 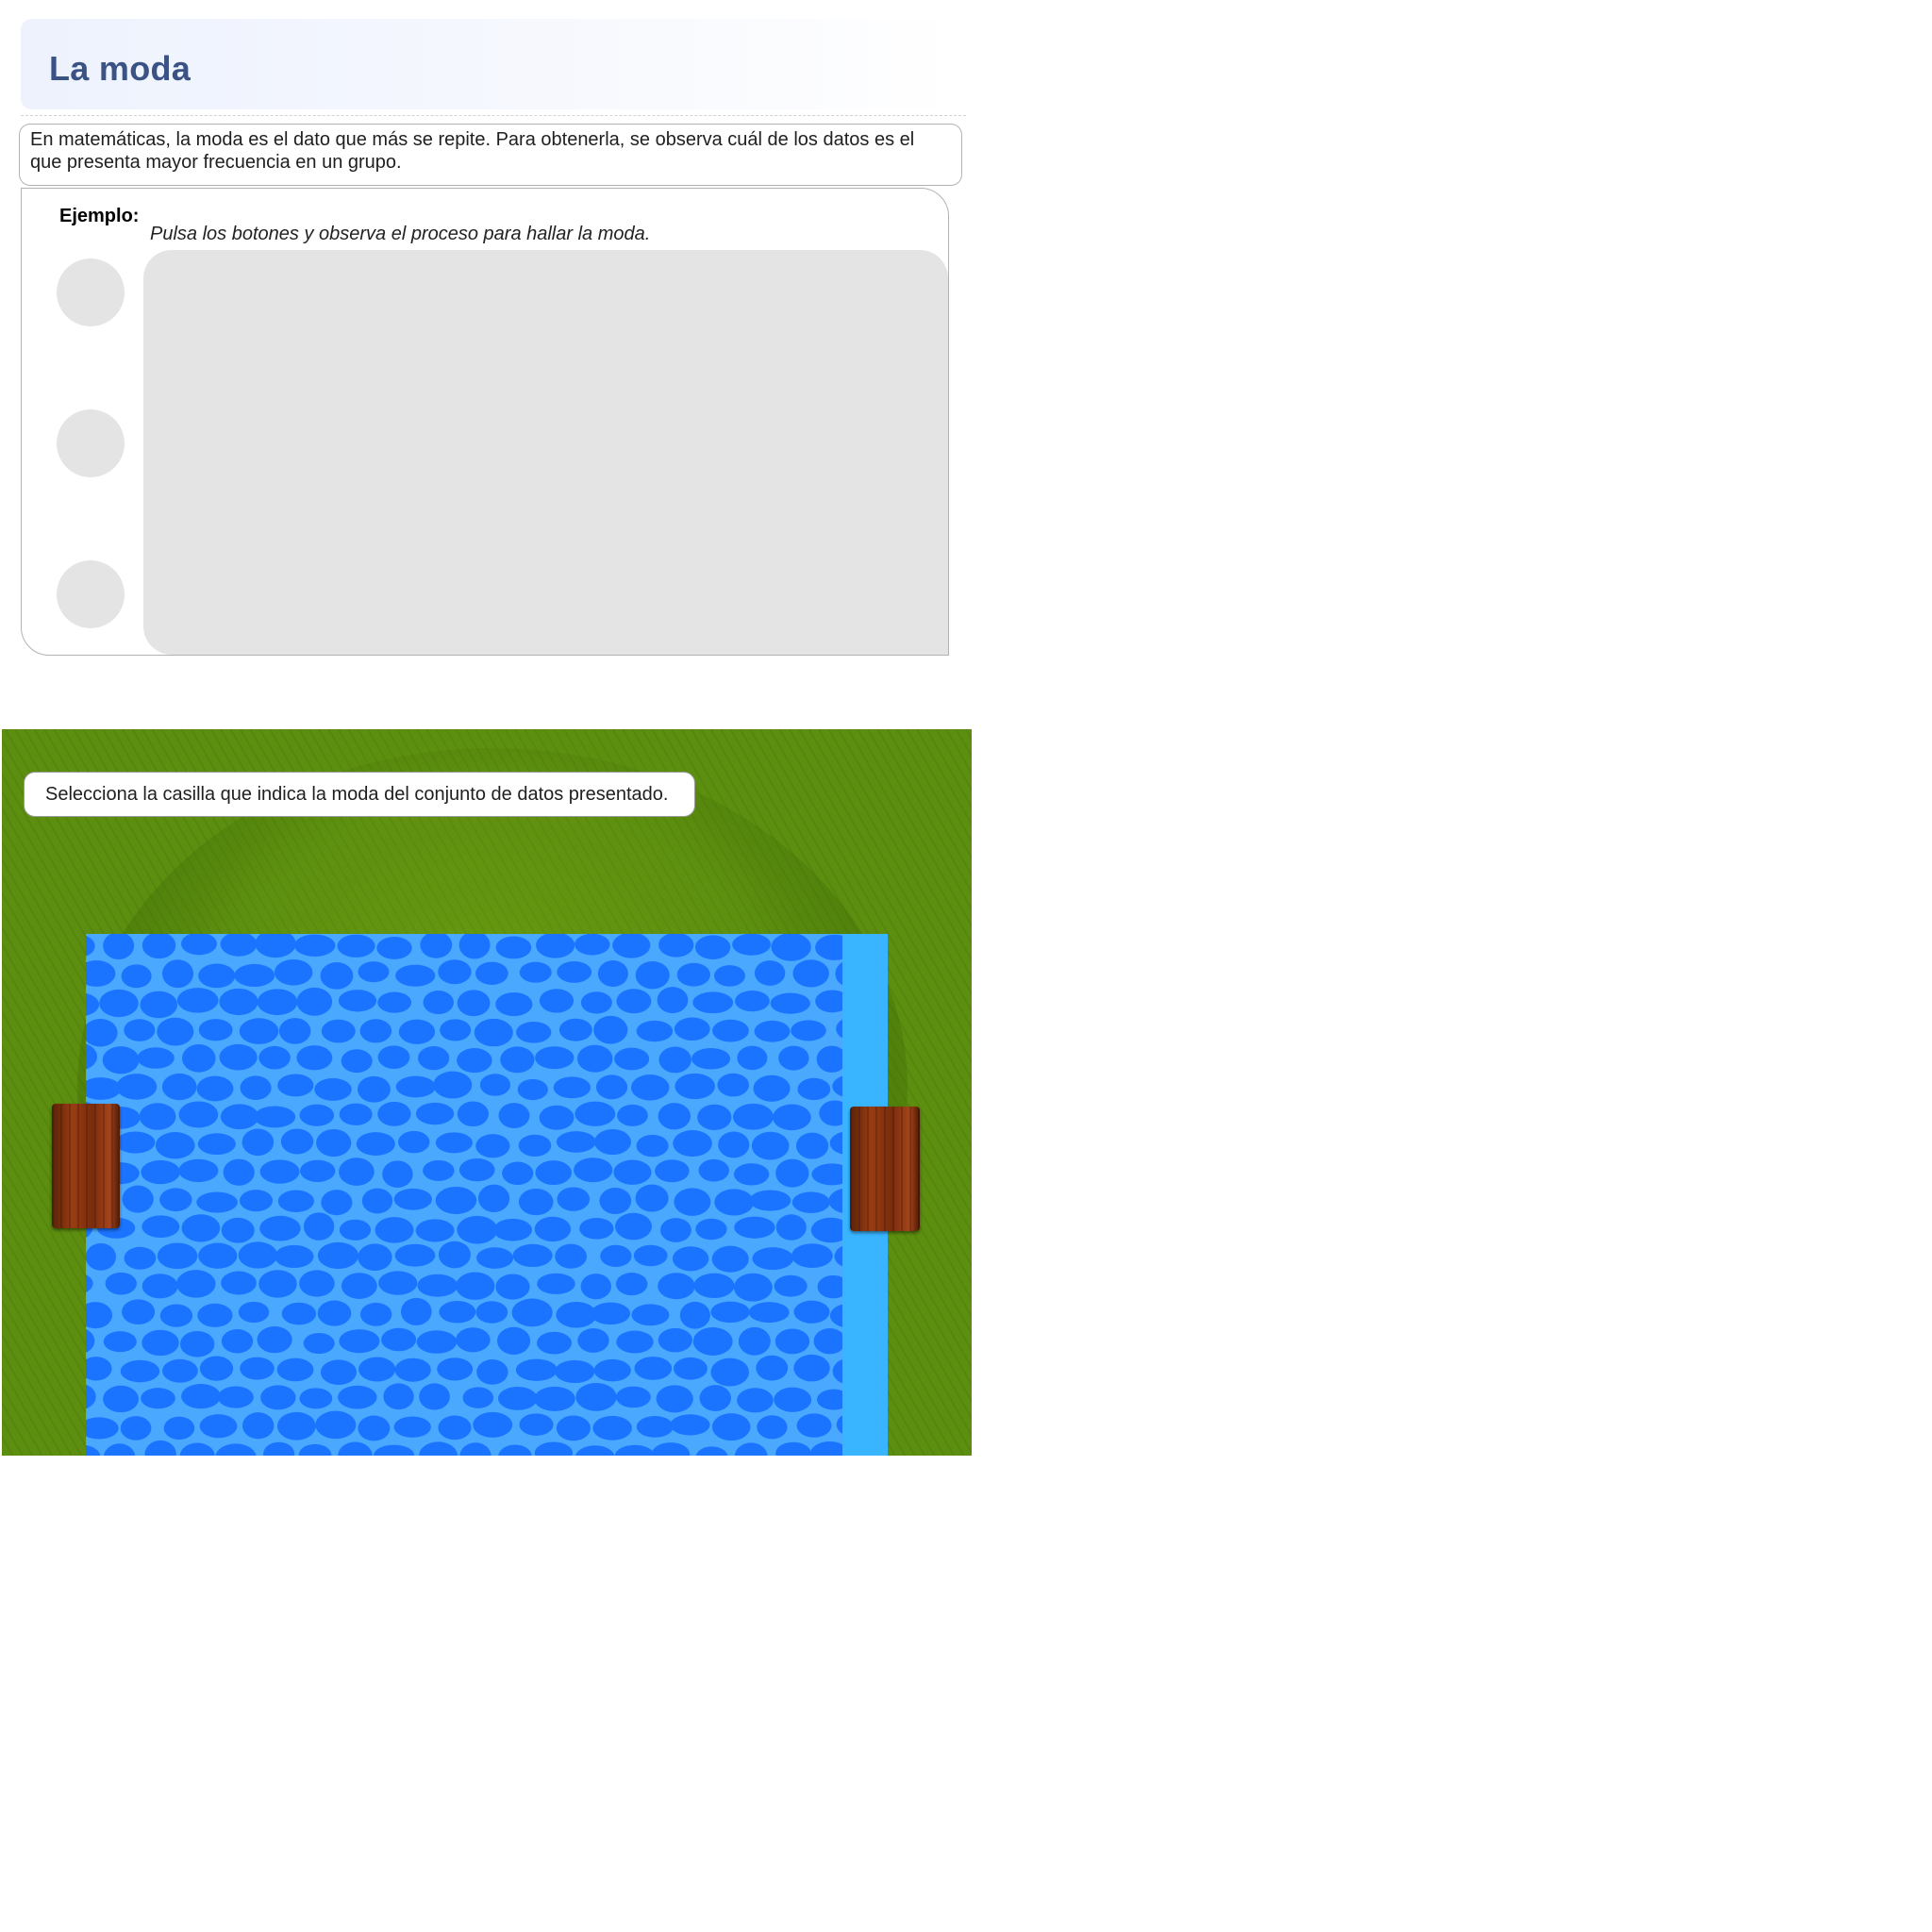 I want to click on page-title: La moda, so click(x=121, y=68).